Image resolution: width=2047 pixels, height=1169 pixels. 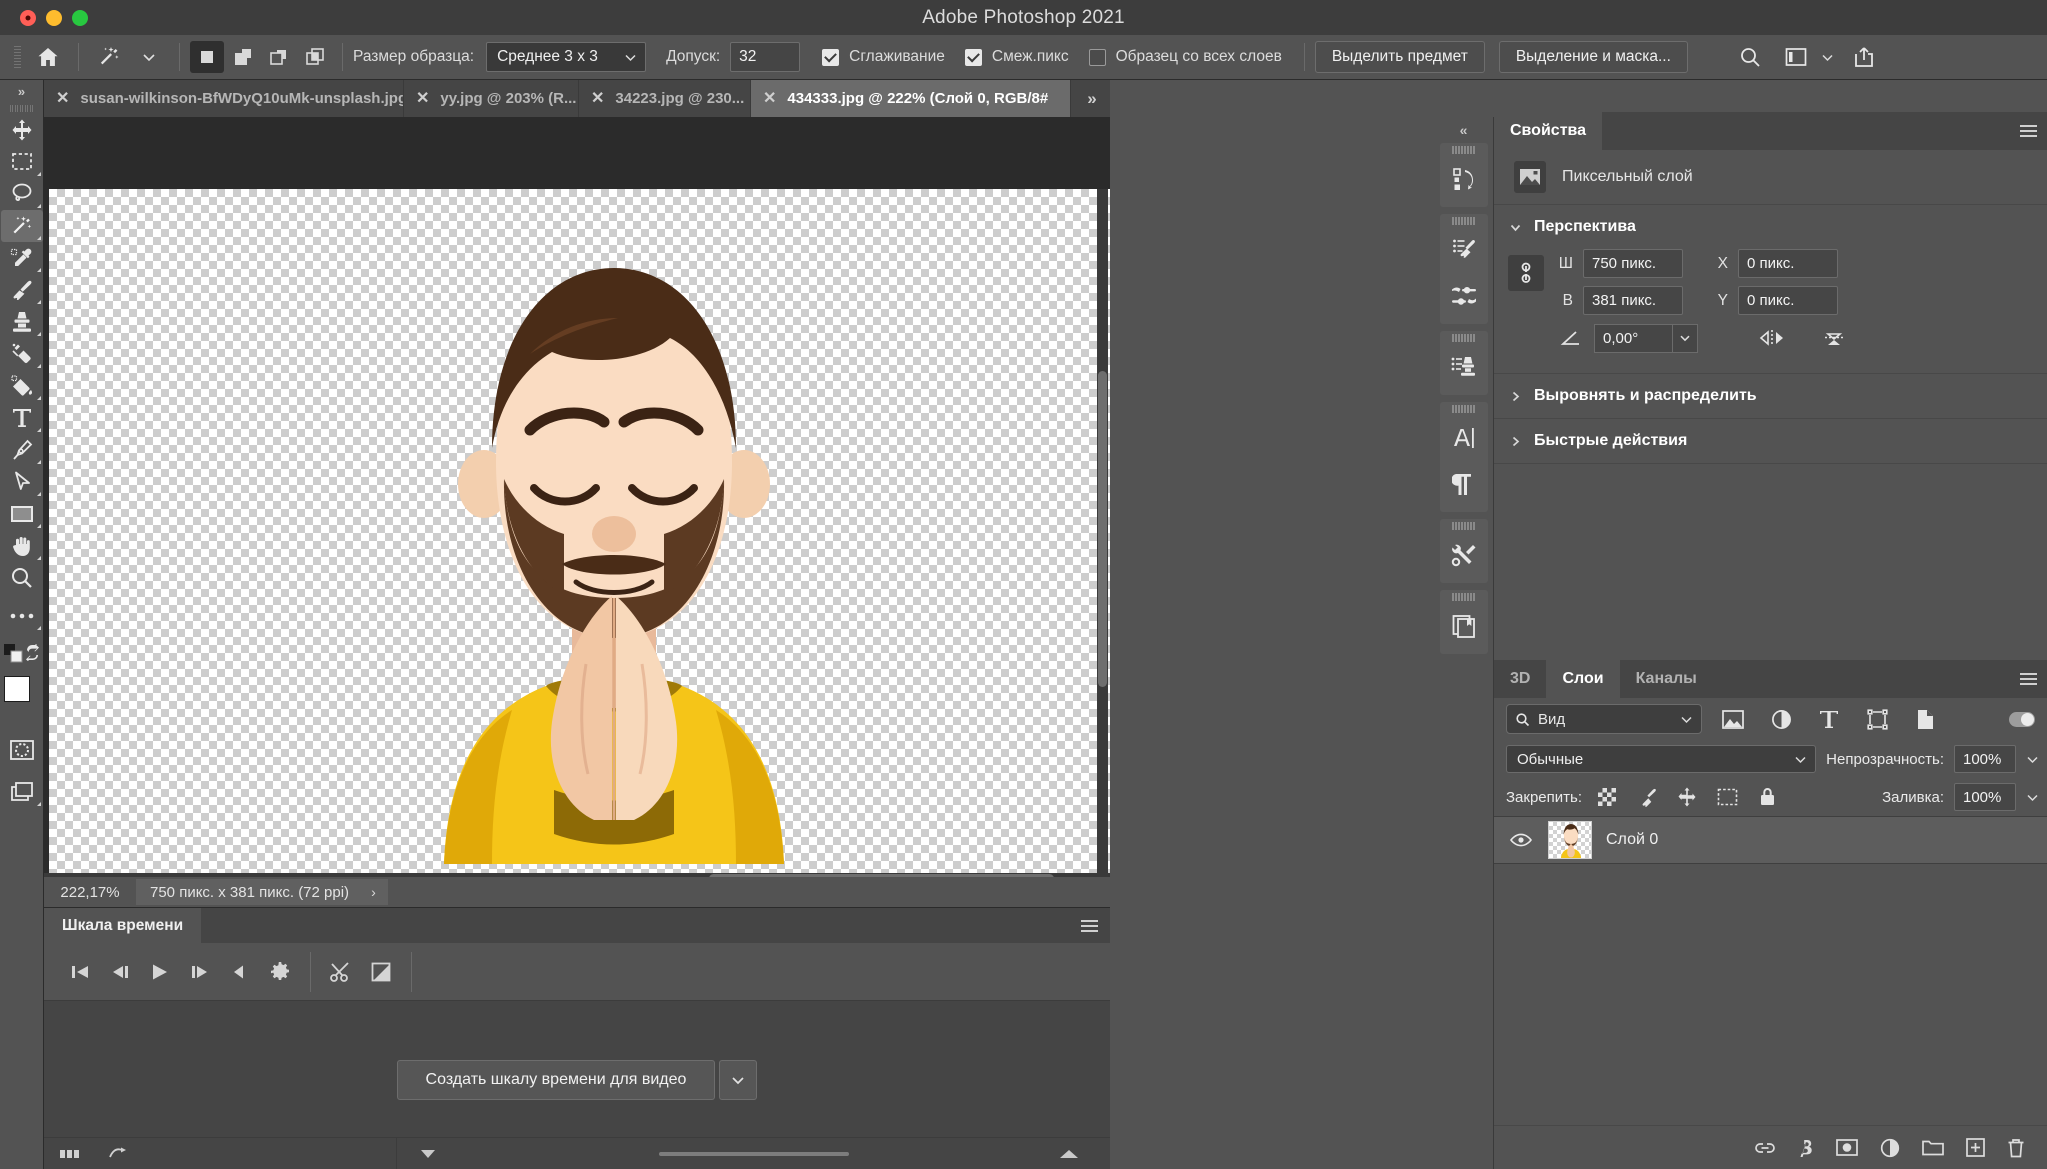 I want to click on type-tool, so click(x=22, y=418).